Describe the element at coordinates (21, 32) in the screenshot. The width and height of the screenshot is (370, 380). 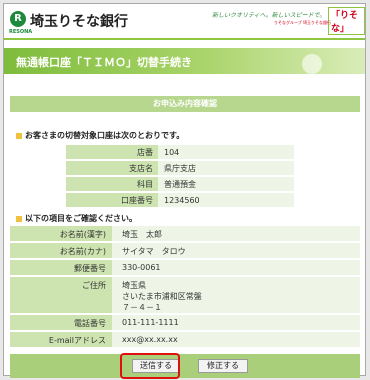
I see `logo-subtext: RESONA` at that location.